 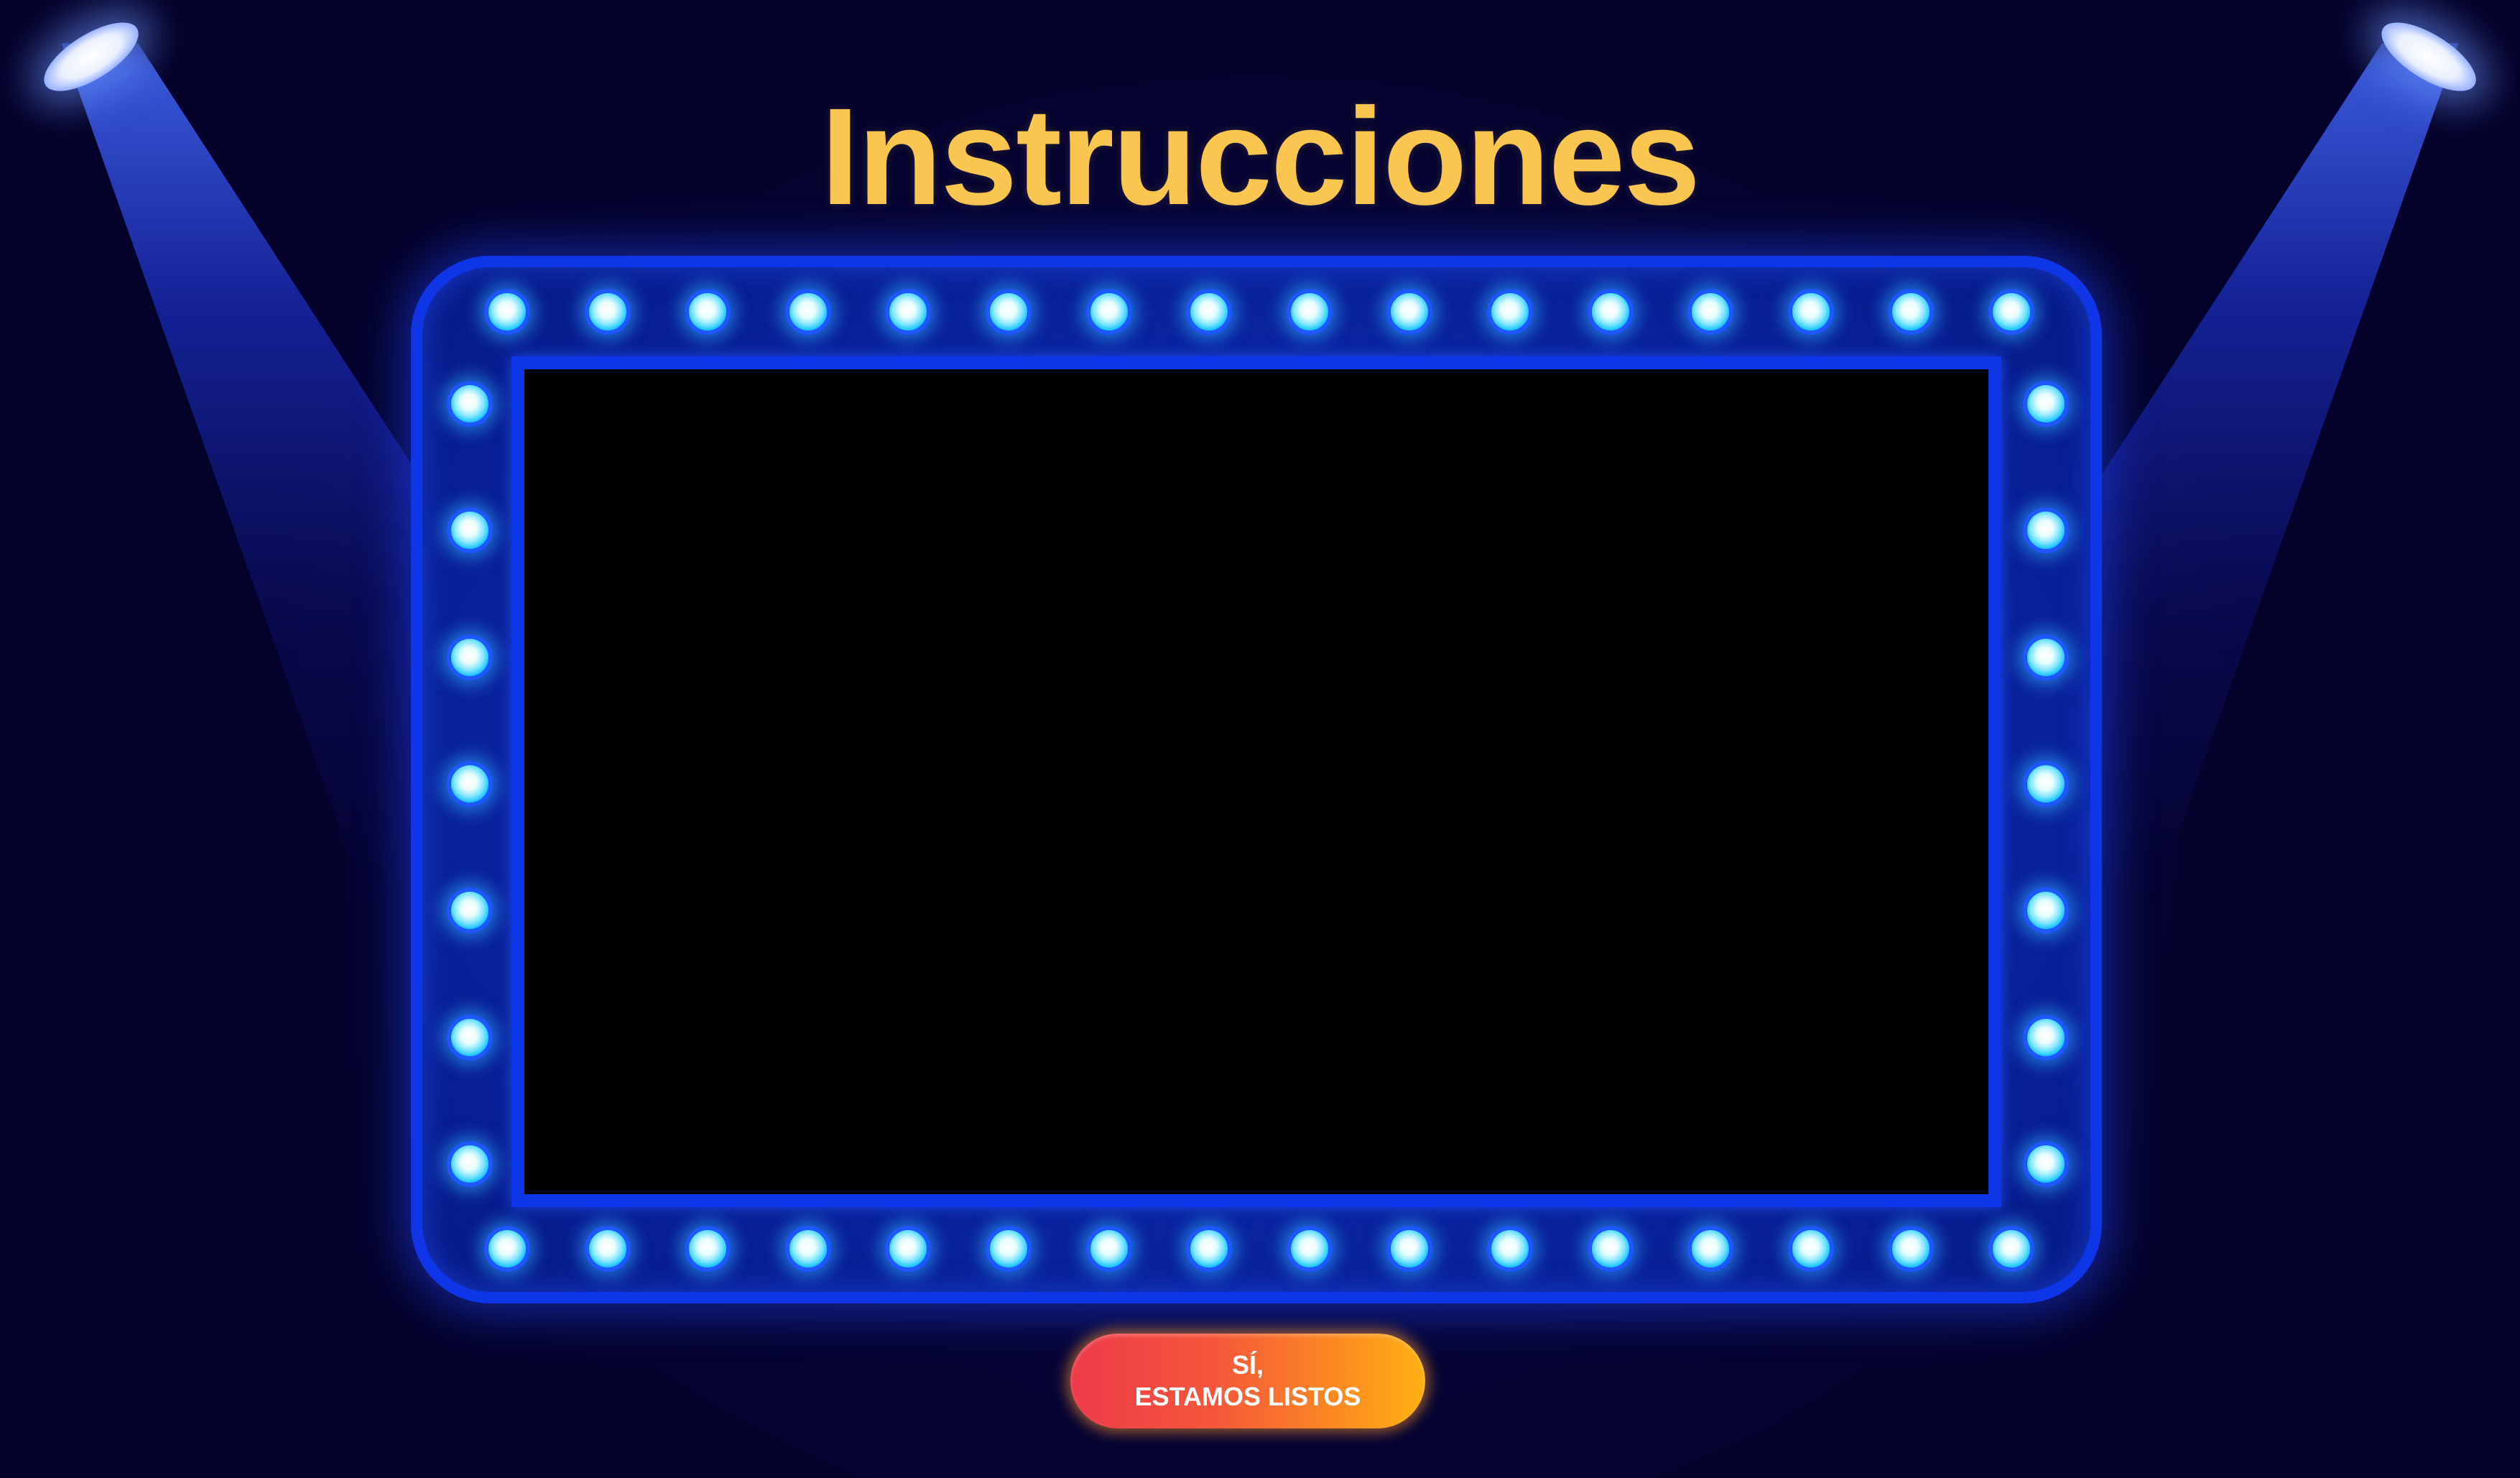 What do you see at coordinates (1247, 1381) in the screenshot?
I see `ready-button: SÍ, ESTAMOS LISTOS` at bounding box center [1247, 1381].